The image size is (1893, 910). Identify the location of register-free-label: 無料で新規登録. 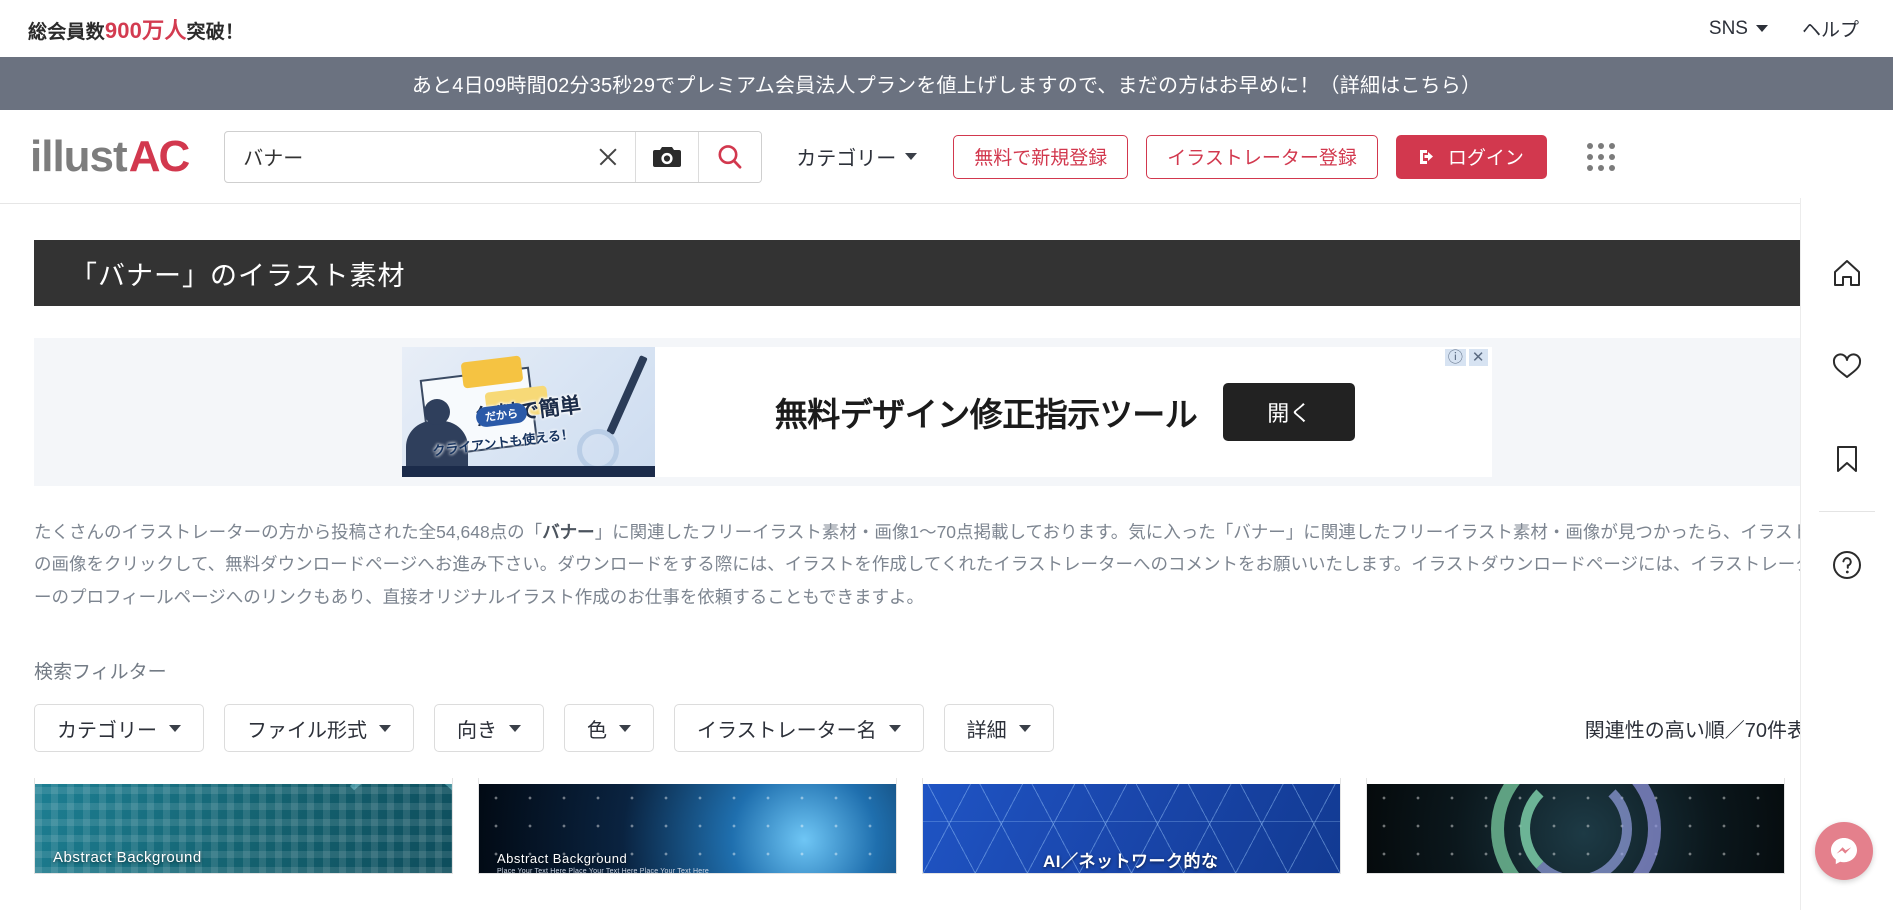
(1041, 158).